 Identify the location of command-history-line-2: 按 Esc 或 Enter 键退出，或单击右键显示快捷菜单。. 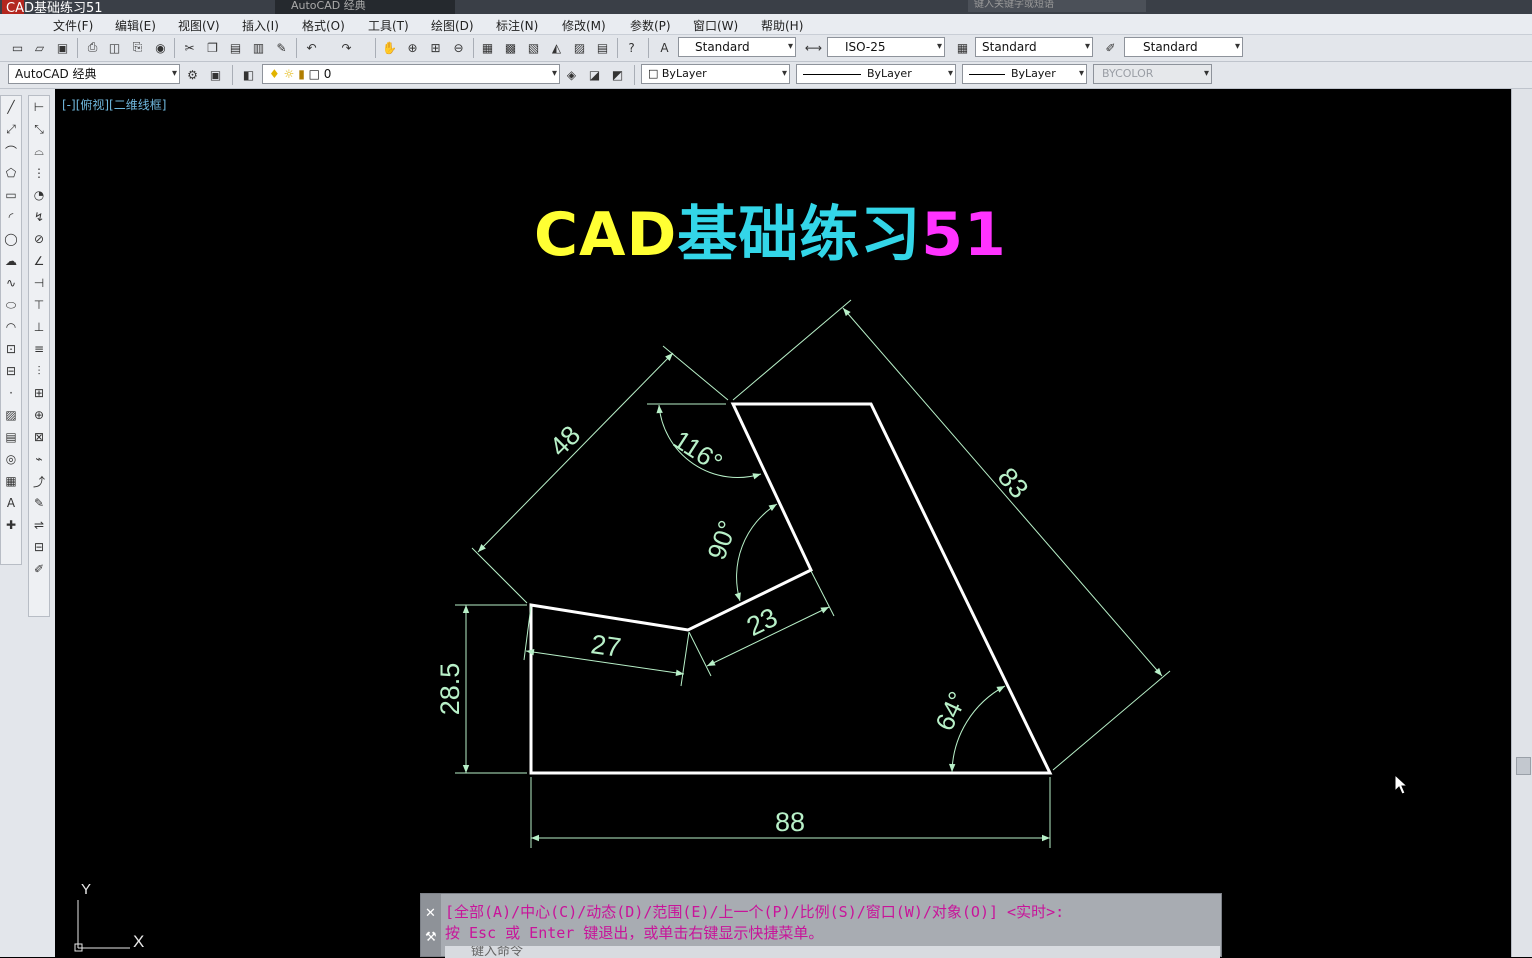
(634, 933).